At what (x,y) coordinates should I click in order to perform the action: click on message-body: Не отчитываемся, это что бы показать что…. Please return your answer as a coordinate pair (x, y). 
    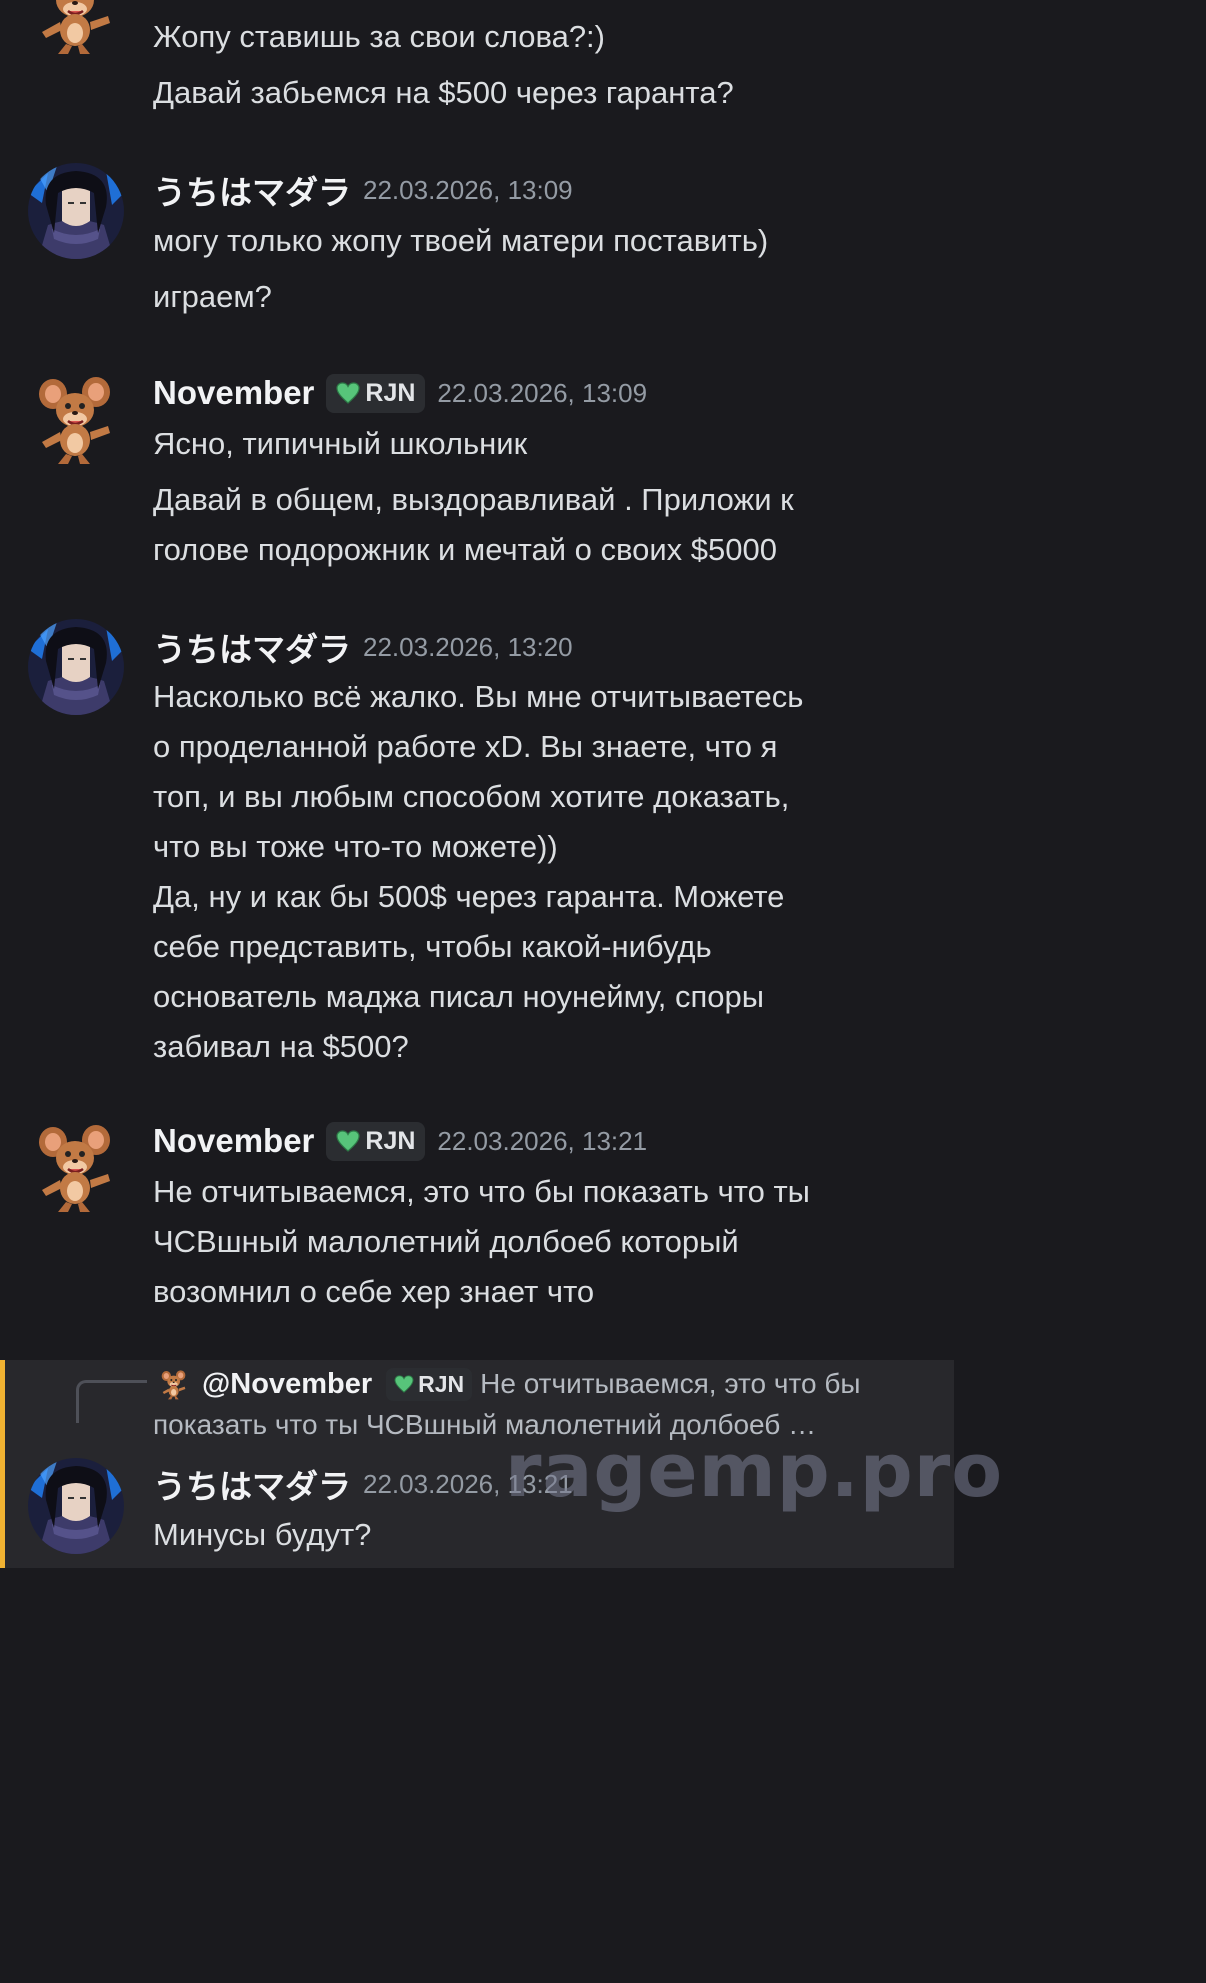
    Looking at the image, I should click on (481, 1242).